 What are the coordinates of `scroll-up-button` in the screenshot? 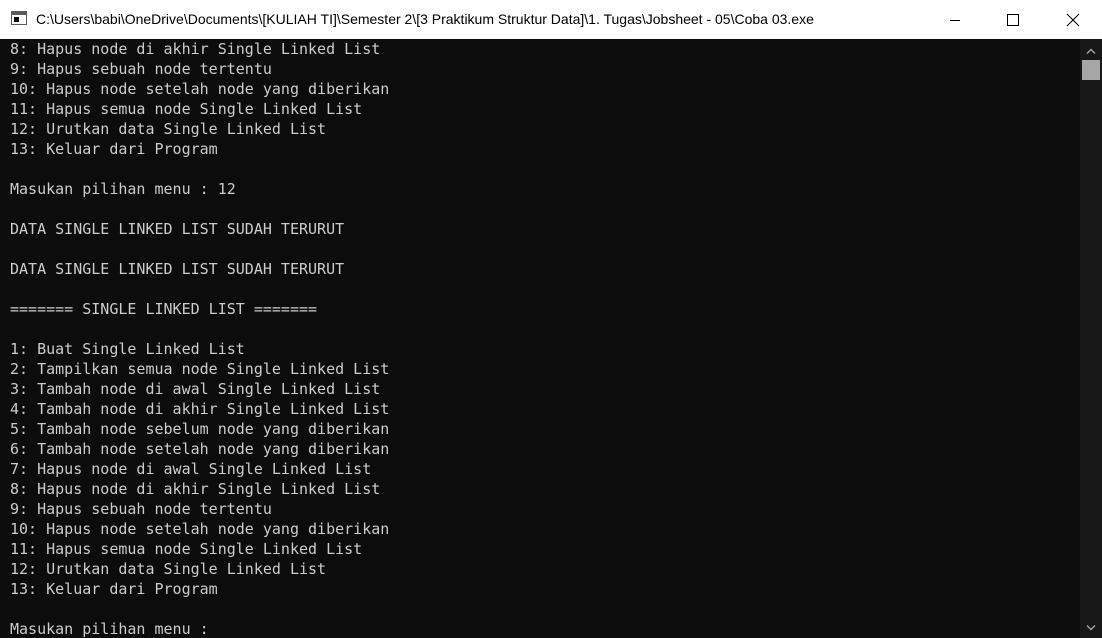 It's located at (1091, 51).